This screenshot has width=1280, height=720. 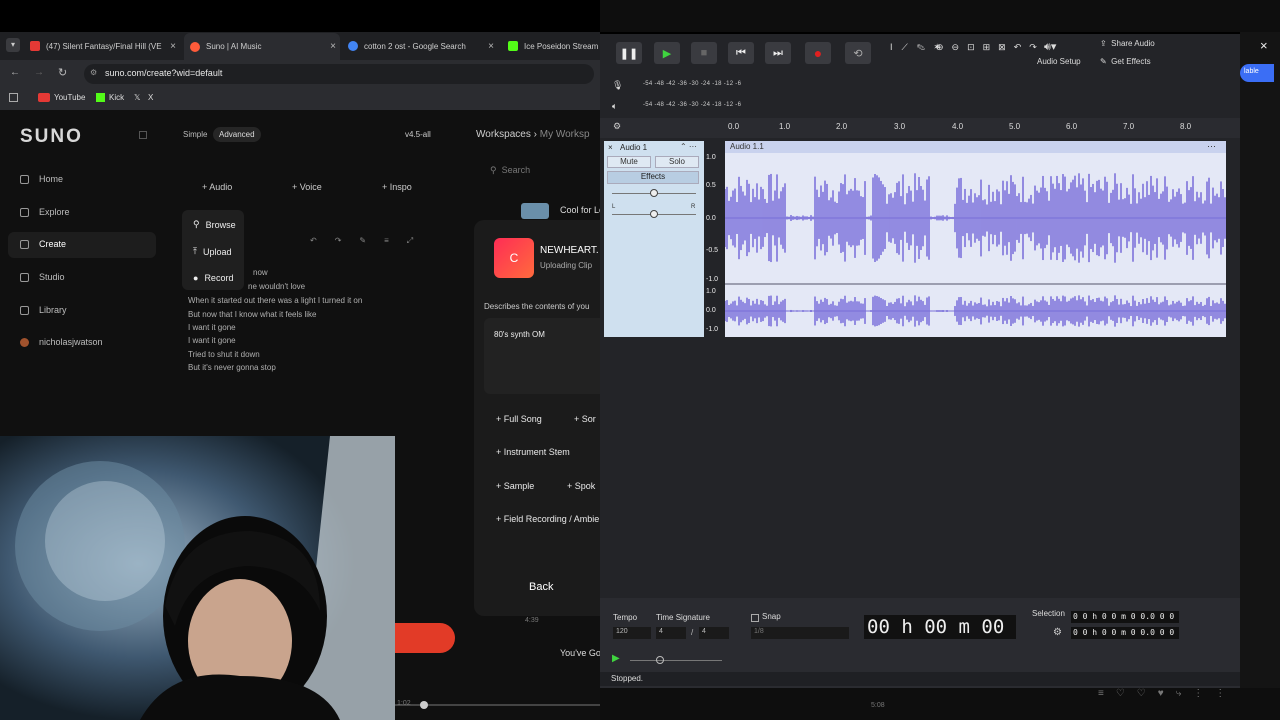 What do you see at coordinates (1125, 617) in the screenshot?
I see `selection-start: 0 0 h 0 0 m 0 0.0 0 0 s` at bounding box center [1125, 617].